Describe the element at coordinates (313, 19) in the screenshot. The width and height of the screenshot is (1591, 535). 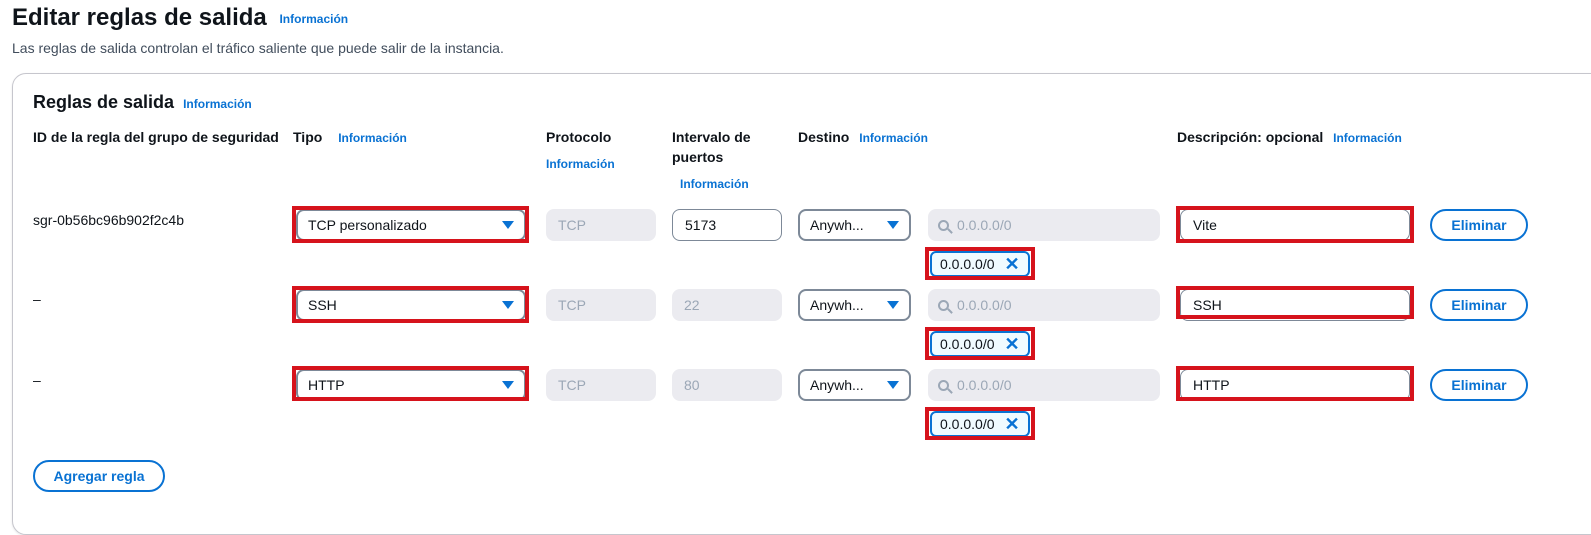
I see `page-info-link: Información` at that location.